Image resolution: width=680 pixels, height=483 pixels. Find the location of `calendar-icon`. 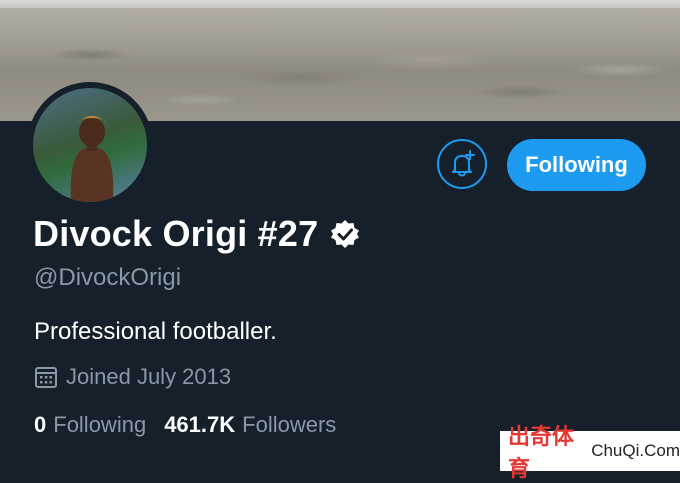

calendar-icon is located at coordinates (46, 377).